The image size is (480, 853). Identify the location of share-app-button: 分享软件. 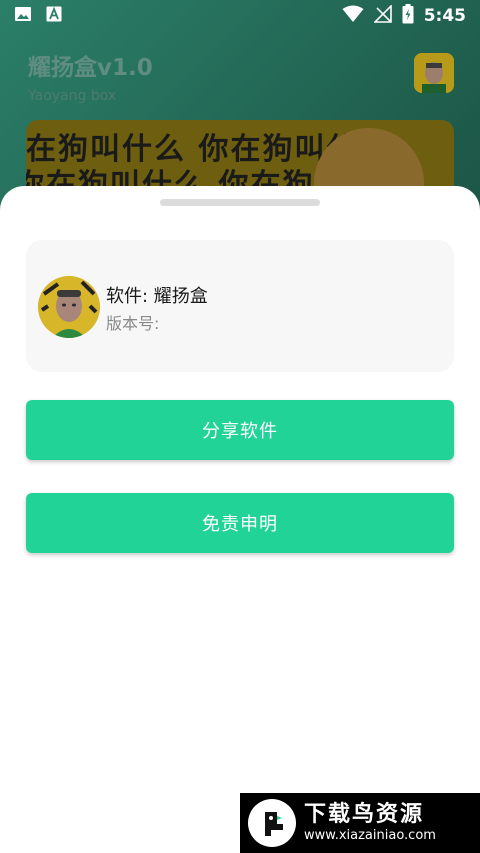
(240, 430).